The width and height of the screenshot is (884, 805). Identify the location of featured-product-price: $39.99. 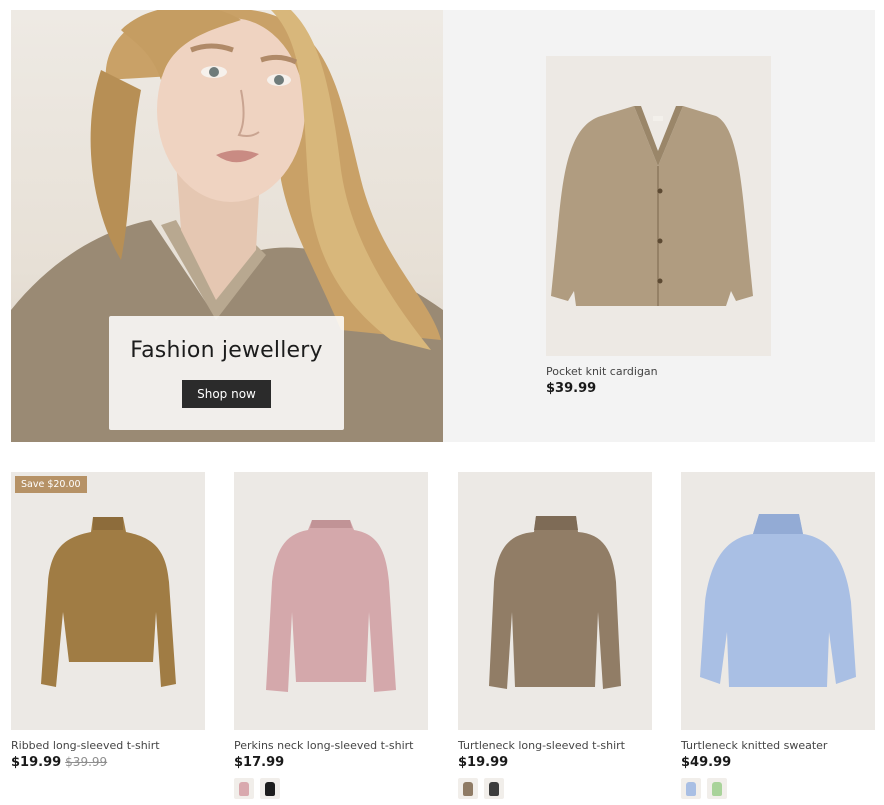
(571, 388).